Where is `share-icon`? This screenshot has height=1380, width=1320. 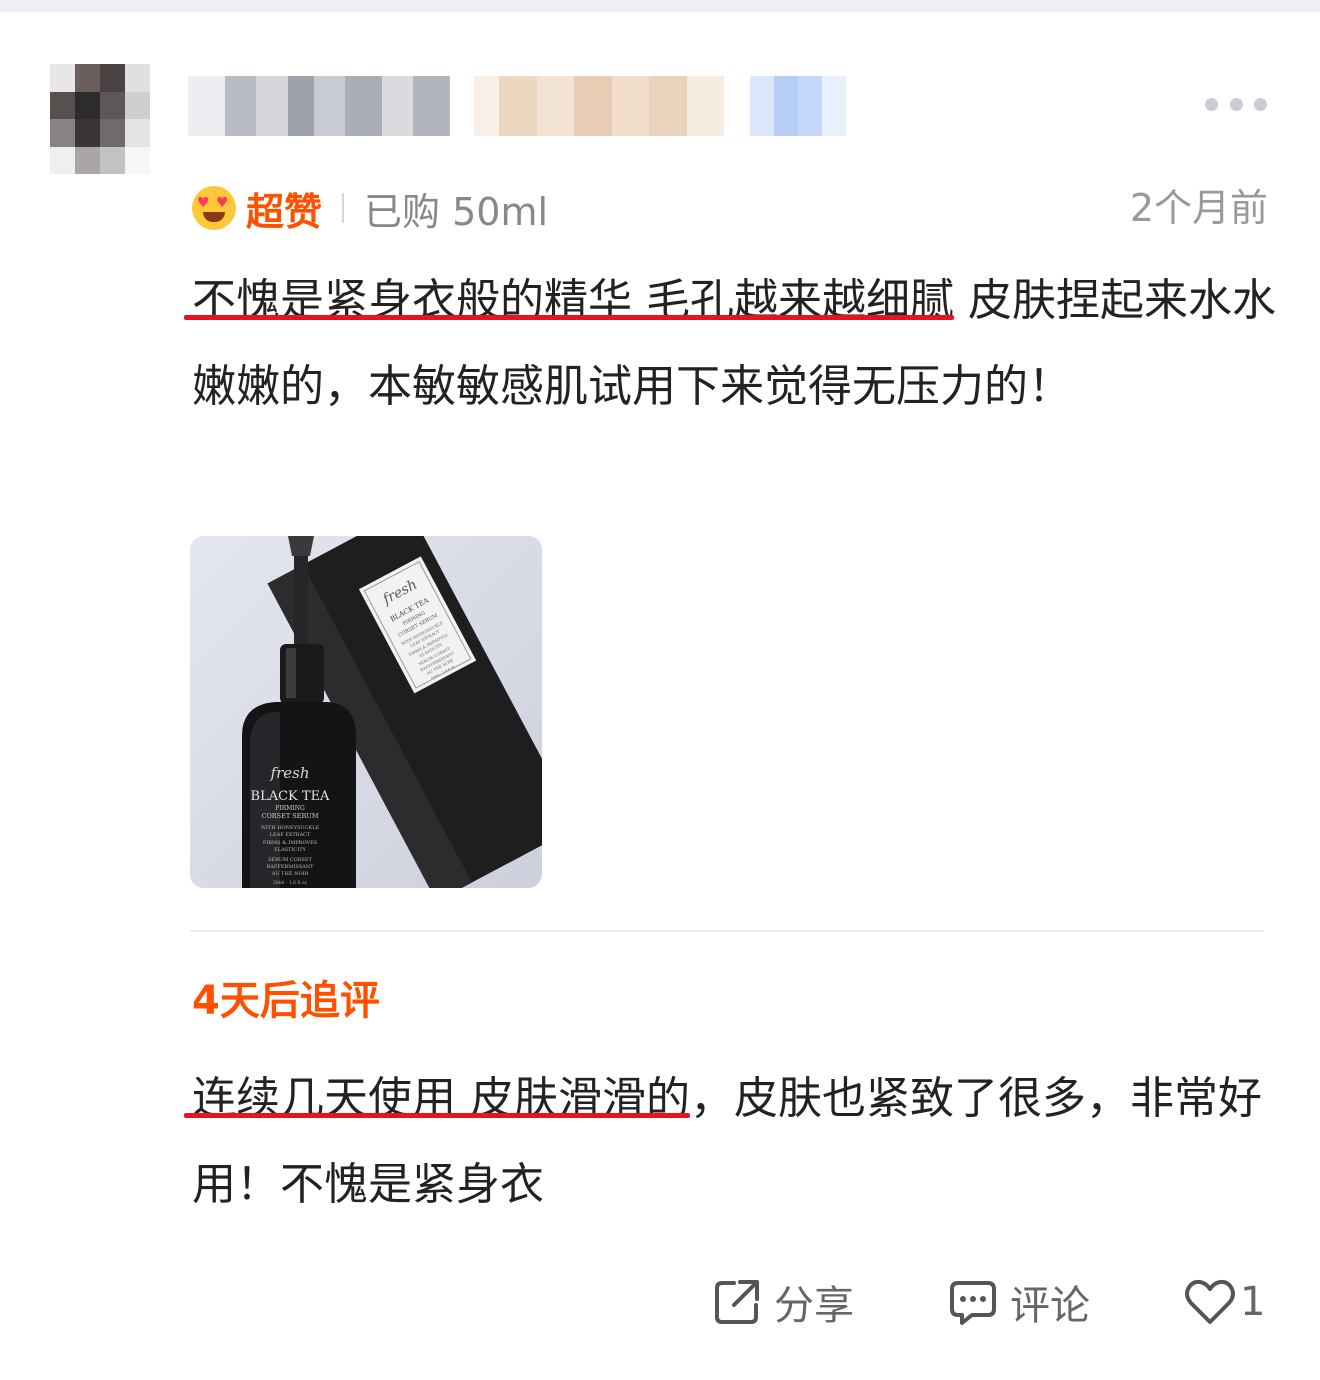
share-icon is located at coordinates (737, 1302).